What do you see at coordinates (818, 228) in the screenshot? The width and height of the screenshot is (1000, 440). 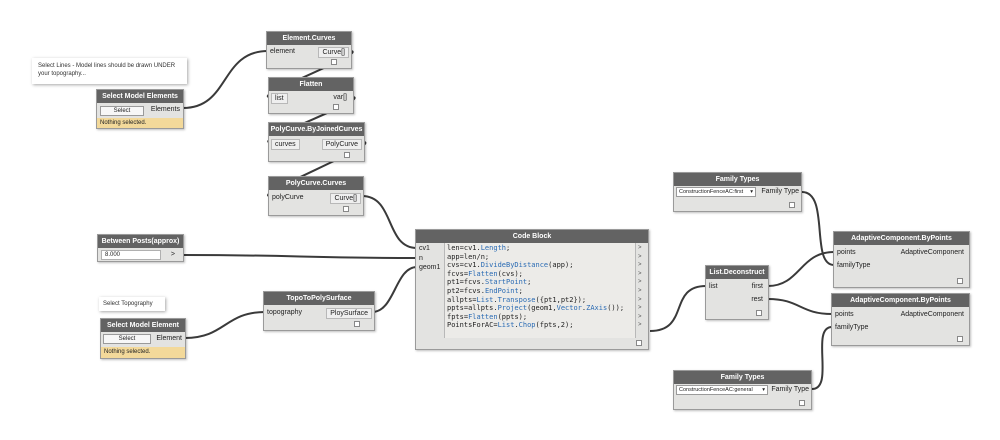 I see `wire-ft1-to-familytype` at bounding box center [818, 228].